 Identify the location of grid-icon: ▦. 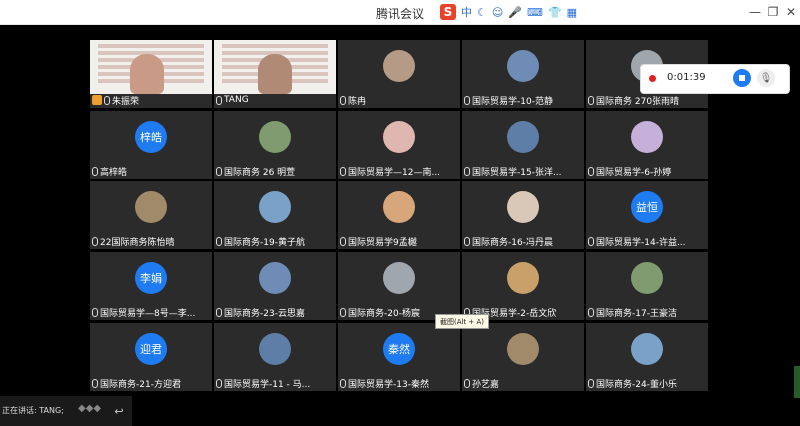
(572, 12).